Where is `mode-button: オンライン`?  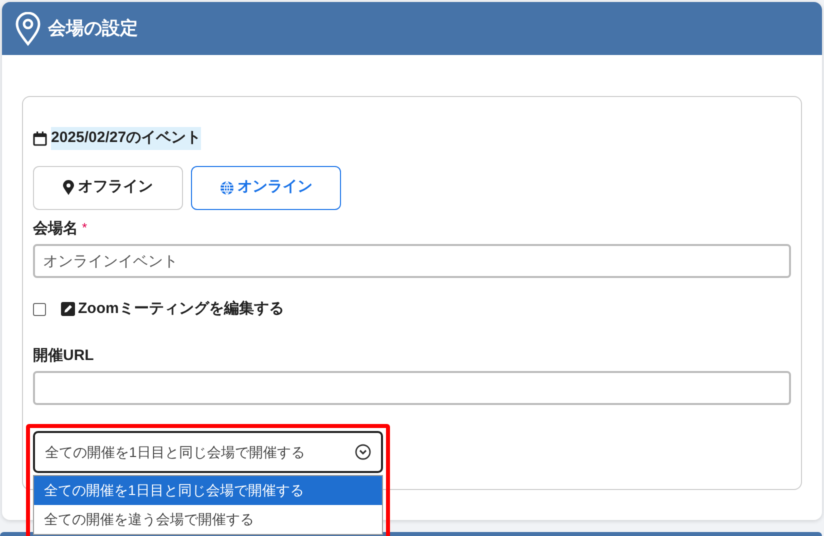
mode-button: オンライン is located at coordinates (266, 188).